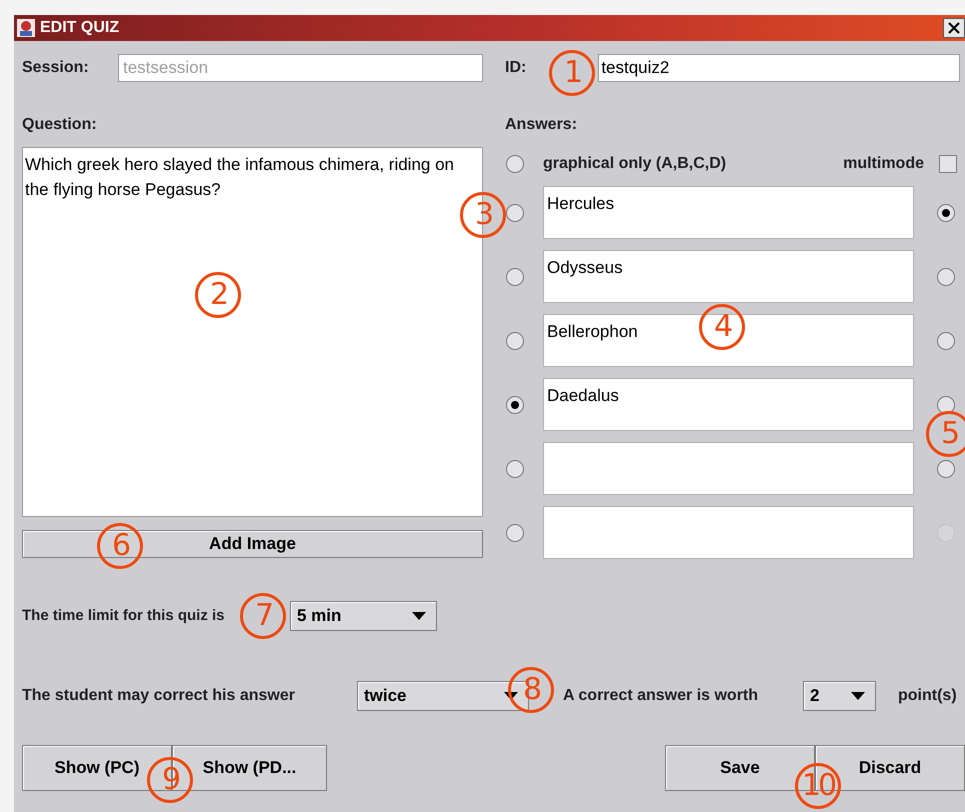 The image size is (965, 812). Describe the element at coordinates (531, 690) in the screenshot. I see `callout-marker: 8` at that location.